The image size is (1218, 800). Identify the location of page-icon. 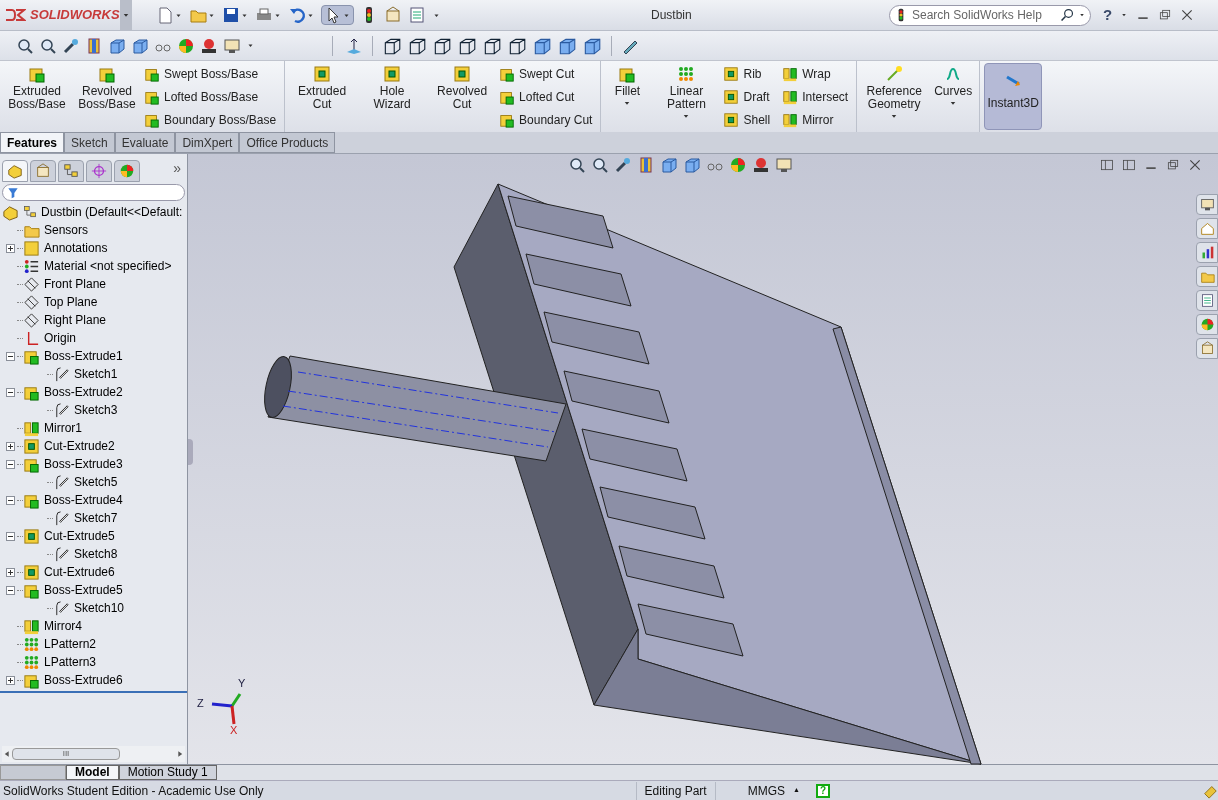
(165, 15).